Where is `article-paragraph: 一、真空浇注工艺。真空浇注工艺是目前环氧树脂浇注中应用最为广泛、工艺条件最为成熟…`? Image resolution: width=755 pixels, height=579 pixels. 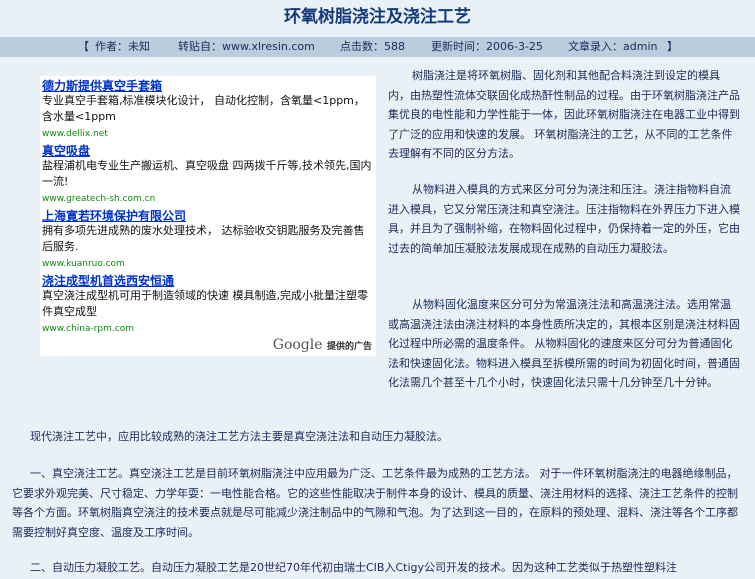
article-paragraph: 一、真空浇注工艺。真空浇注工艺是目前环氧树脂浇注中应用最为广泛、工艺条件最为成熟… is located at coordinates (375, 503).